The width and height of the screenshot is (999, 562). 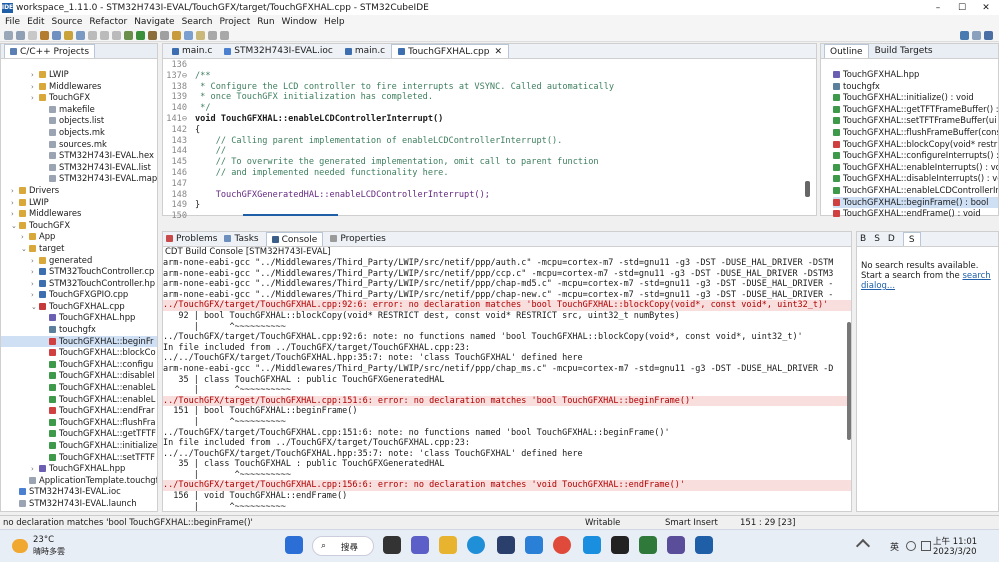 What do you see at coordinates (343, 546) in the screenshot?
I see `taskbar-search-box: ⌕ 搜尋` at bounding box center [343, 546].